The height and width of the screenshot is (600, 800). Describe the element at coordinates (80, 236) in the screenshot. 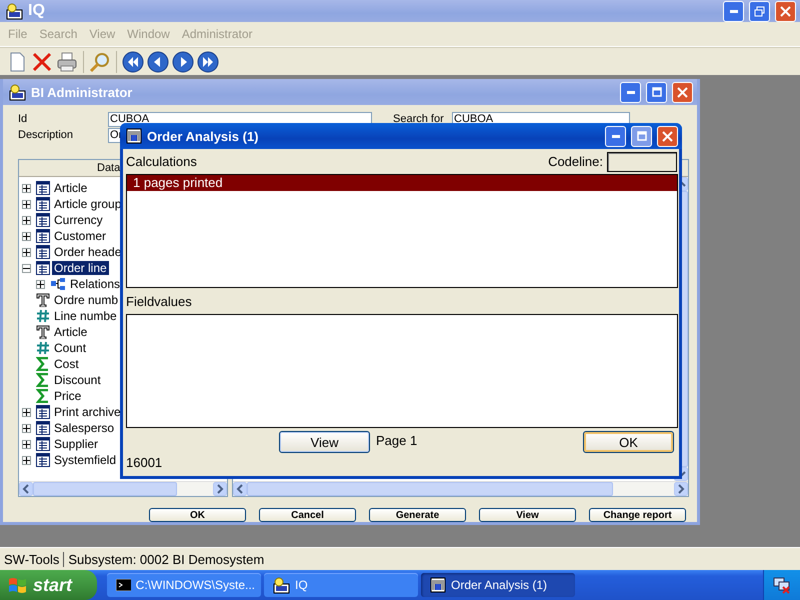

I see `tree-item: Customer` at that location.